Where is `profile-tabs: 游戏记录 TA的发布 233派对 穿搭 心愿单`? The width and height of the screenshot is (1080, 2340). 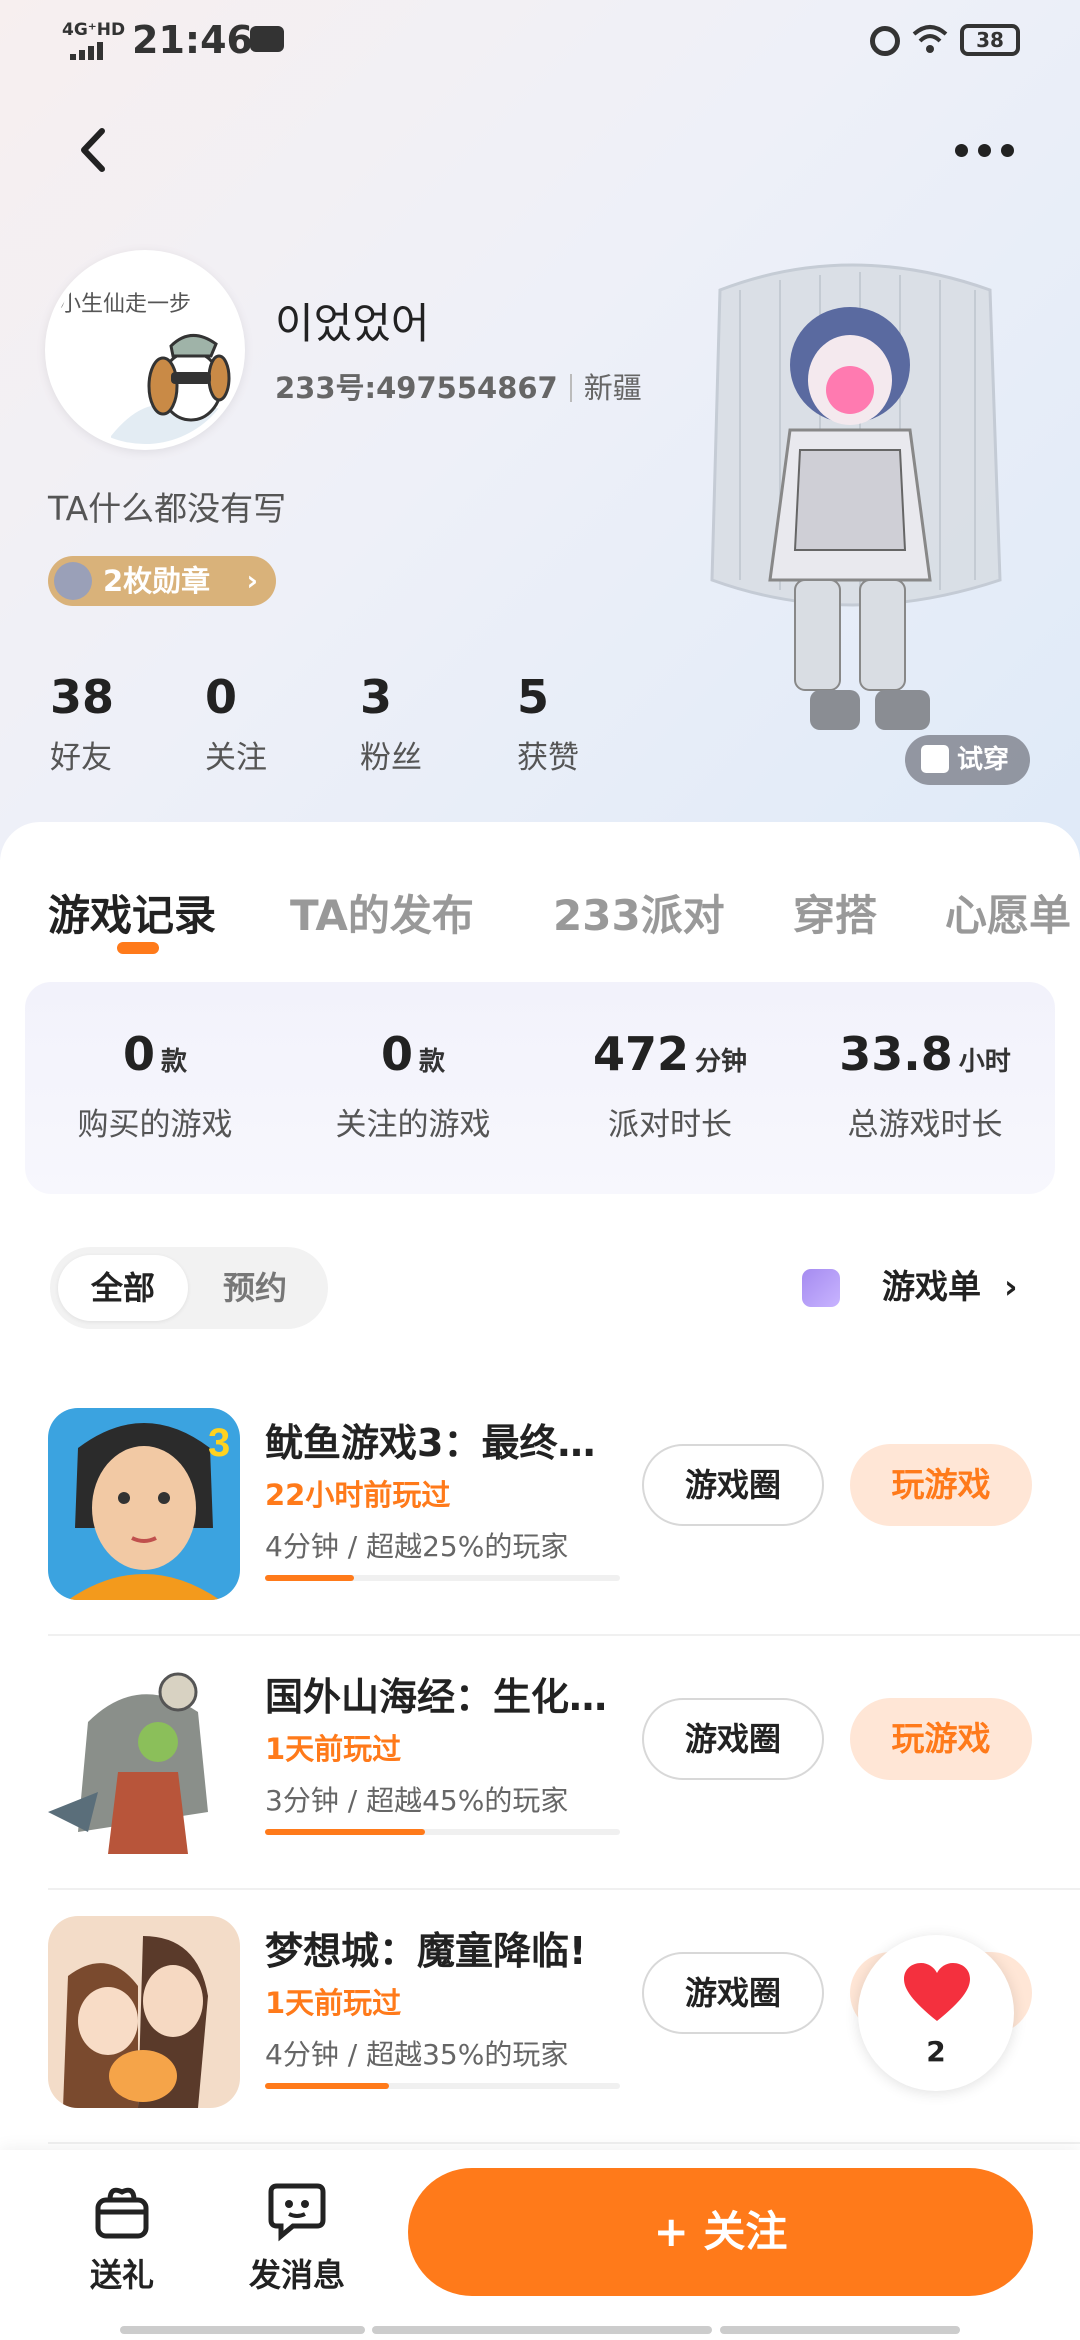 profile-tabs: 游戏记录 TA的发布 233派对 穿搭 心愿单 is located at coordinates (540, 917).